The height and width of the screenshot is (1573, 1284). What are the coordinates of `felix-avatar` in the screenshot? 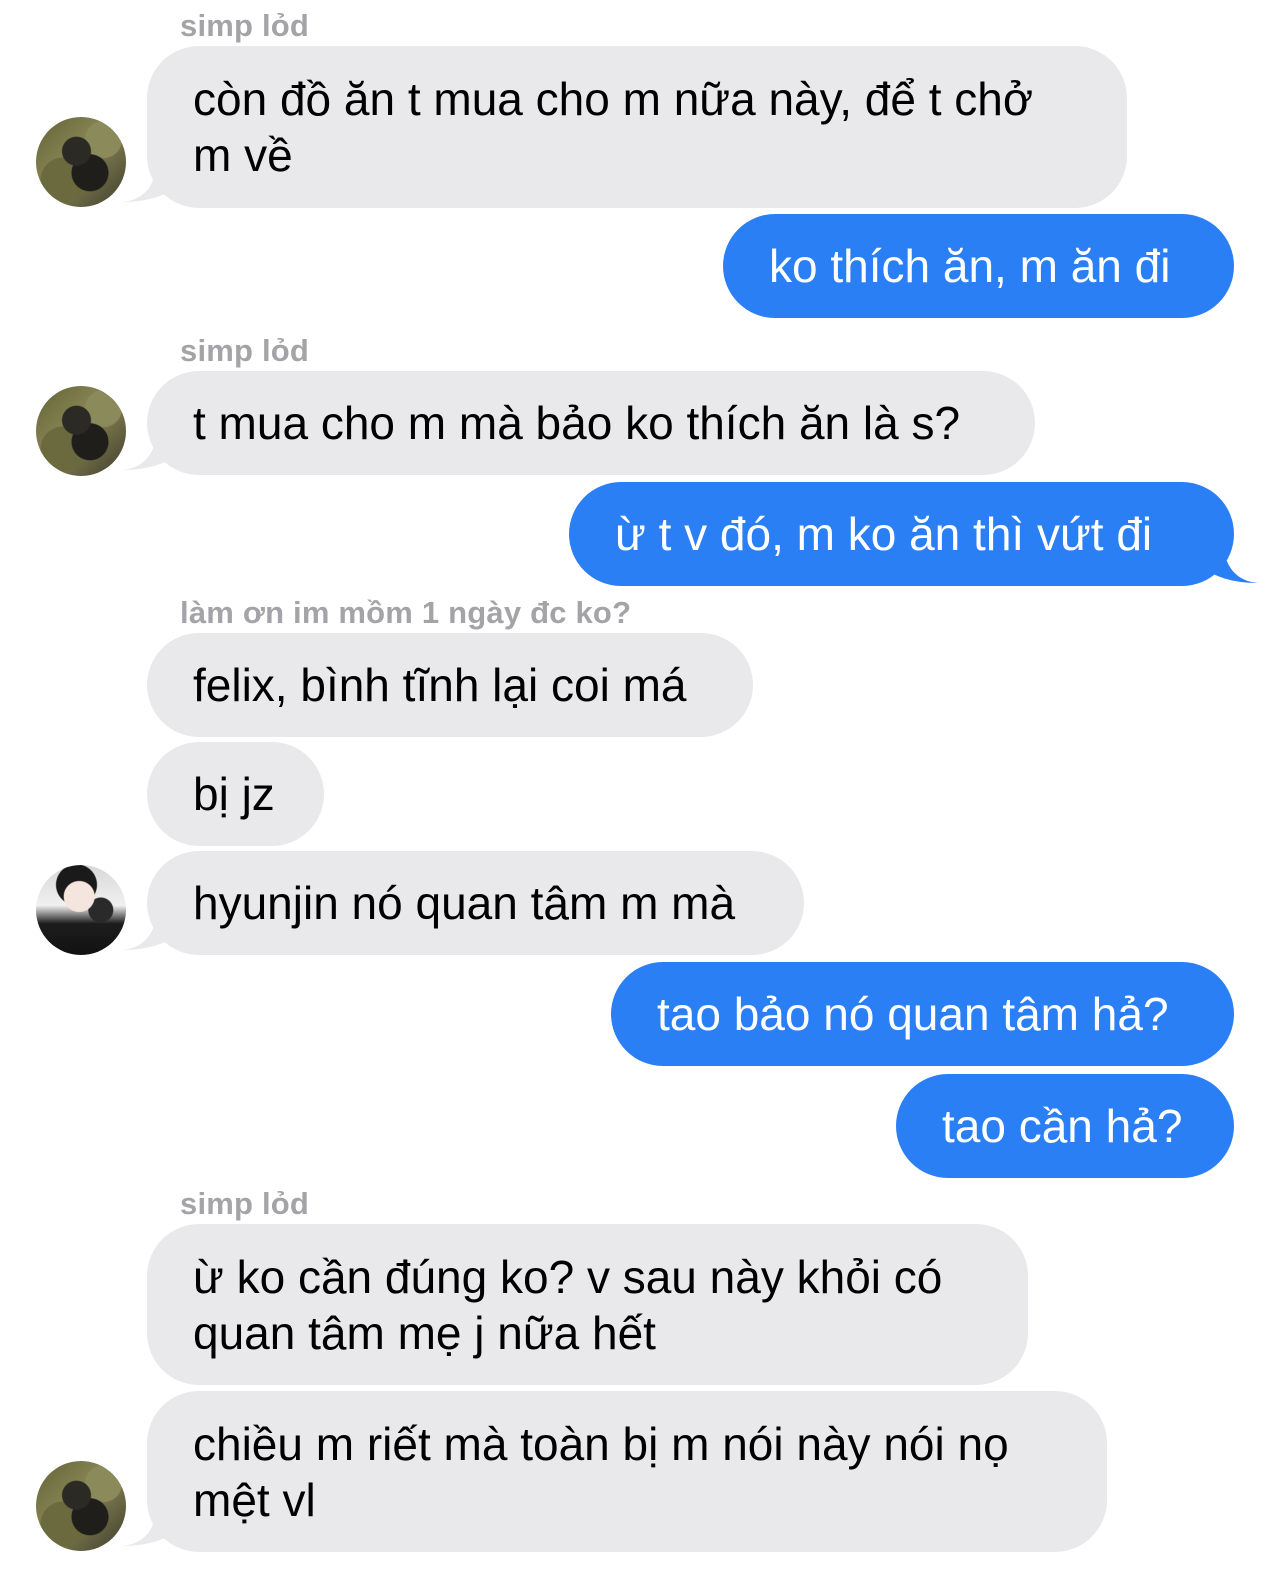 It's located at (81, 910).